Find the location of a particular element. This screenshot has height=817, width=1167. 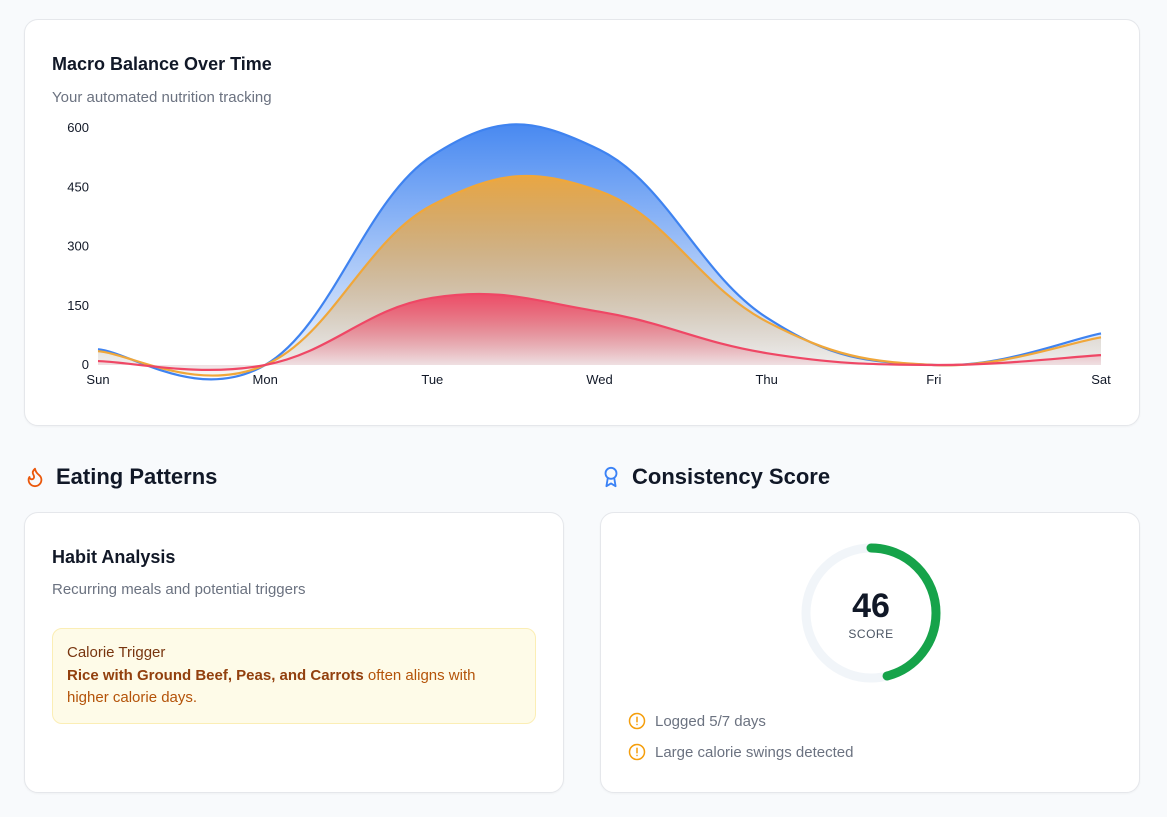

x-tick-label: Wed is located at coordinates (599, 379).